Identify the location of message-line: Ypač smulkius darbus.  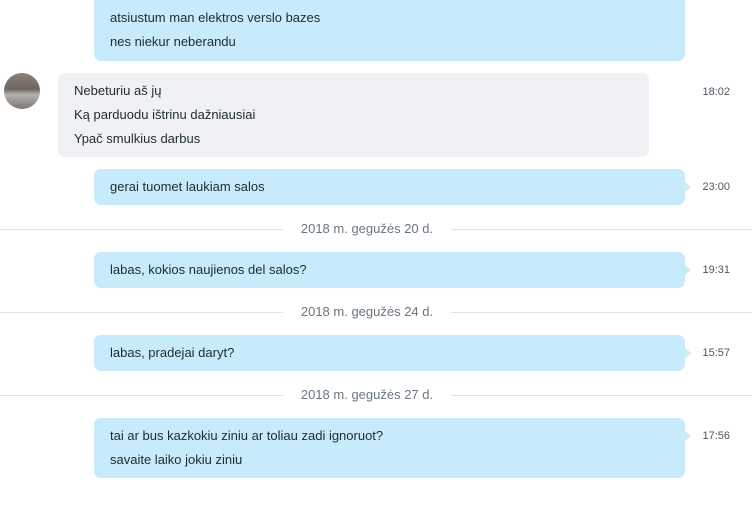
(137, 138).